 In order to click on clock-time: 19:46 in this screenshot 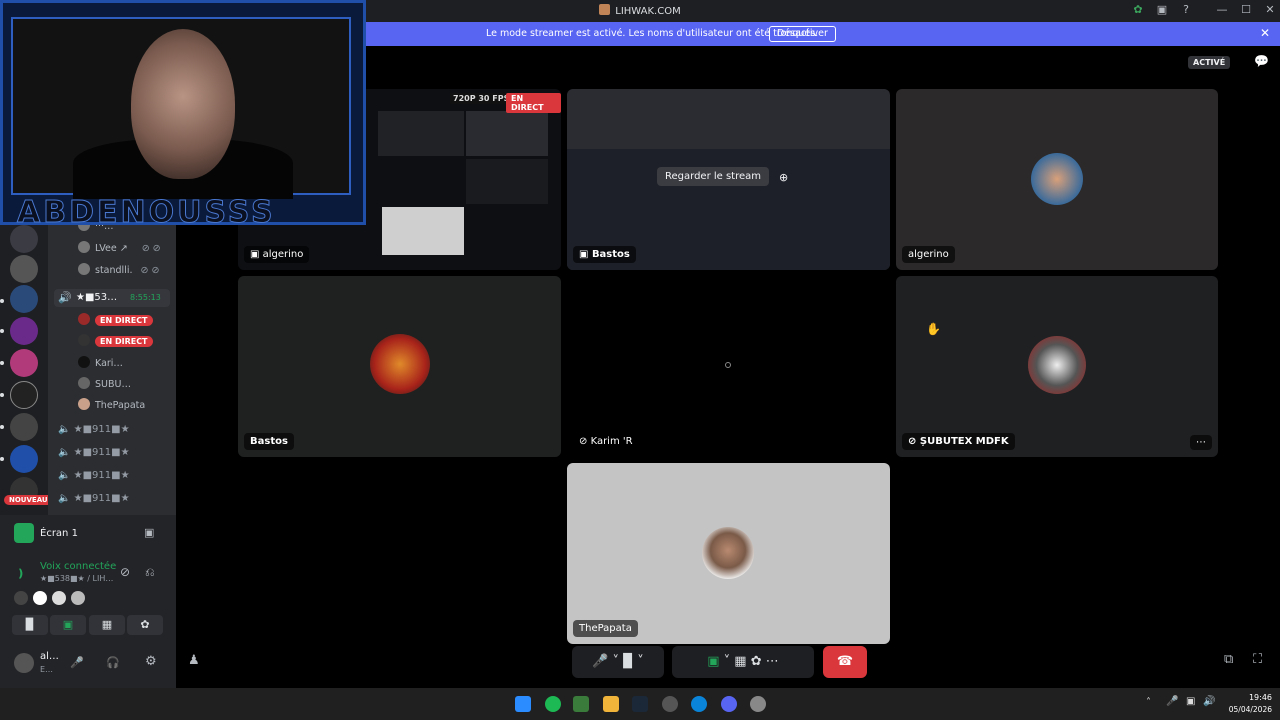, I will do `click(1255, 697)`.